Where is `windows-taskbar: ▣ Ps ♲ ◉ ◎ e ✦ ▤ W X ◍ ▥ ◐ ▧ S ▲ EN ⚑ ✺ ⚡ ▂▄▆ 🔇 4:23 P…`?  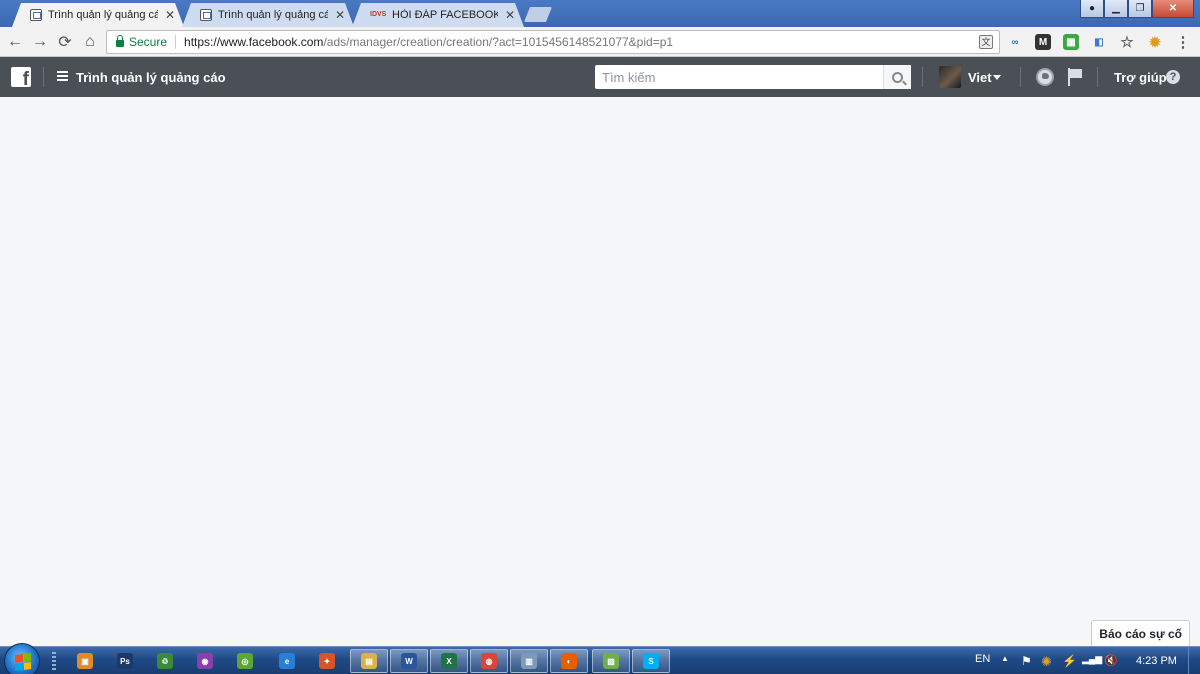 windows-taskbar: ▣ Ps ♲ ◉ ◎ e ✦ ▤ W X ◍ ▥ ◐ ▧ S ▲ EN ⚑ ✺ ⚡ ▂▄▆ 🔇 4:23 P… is located at coordinates (600, 658).